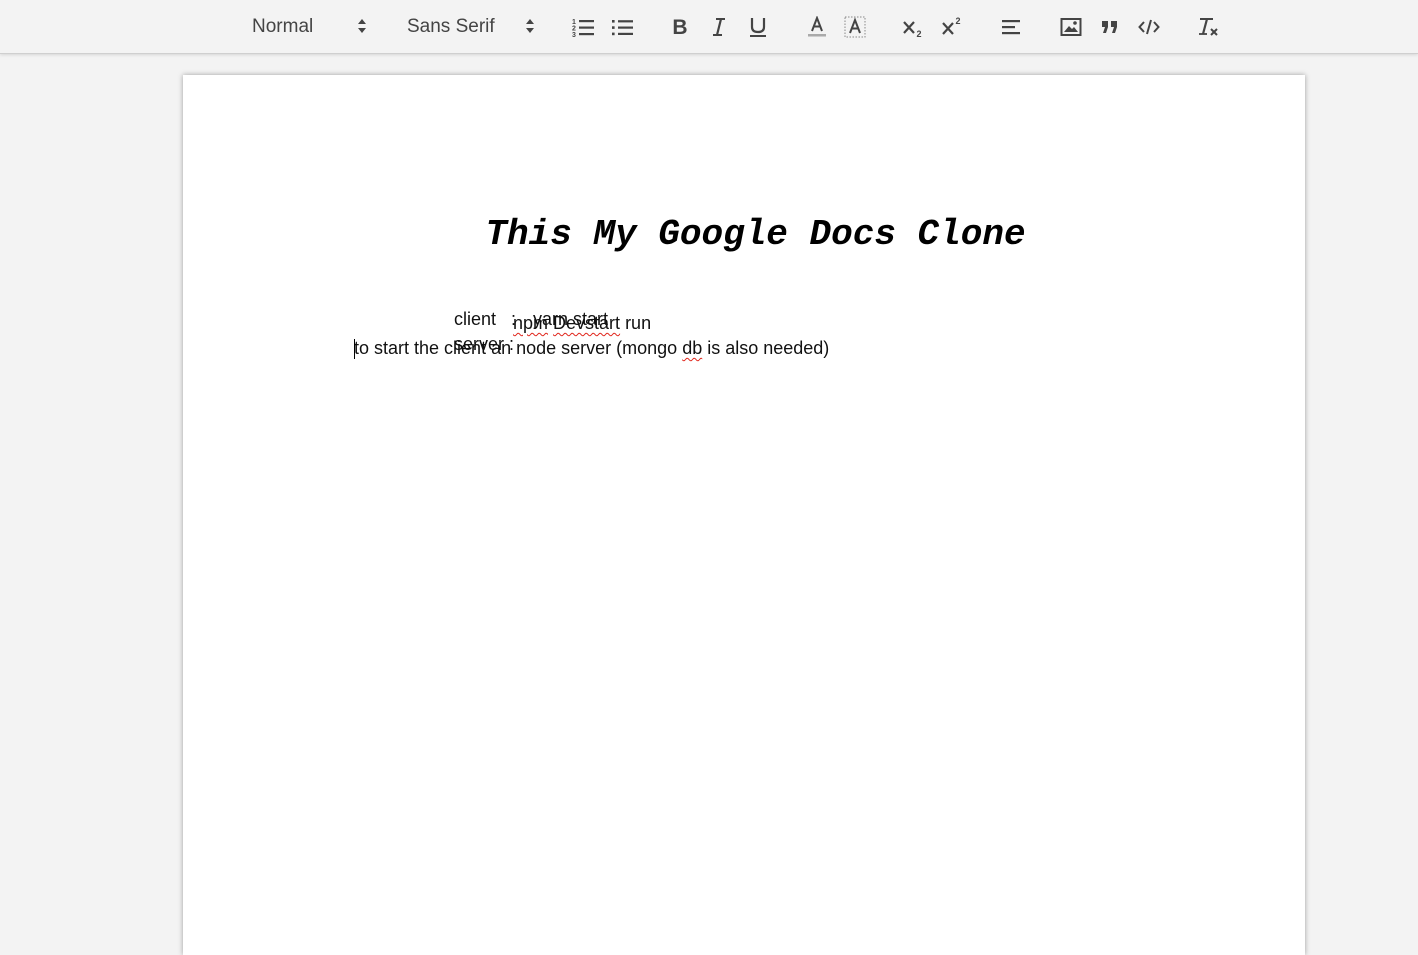 This screenshot has width=1418, height=955. What do you see at coordinates (636, 323) in the screenshot?
I see `server-command-rest: run` at bounding box center [636, 323].